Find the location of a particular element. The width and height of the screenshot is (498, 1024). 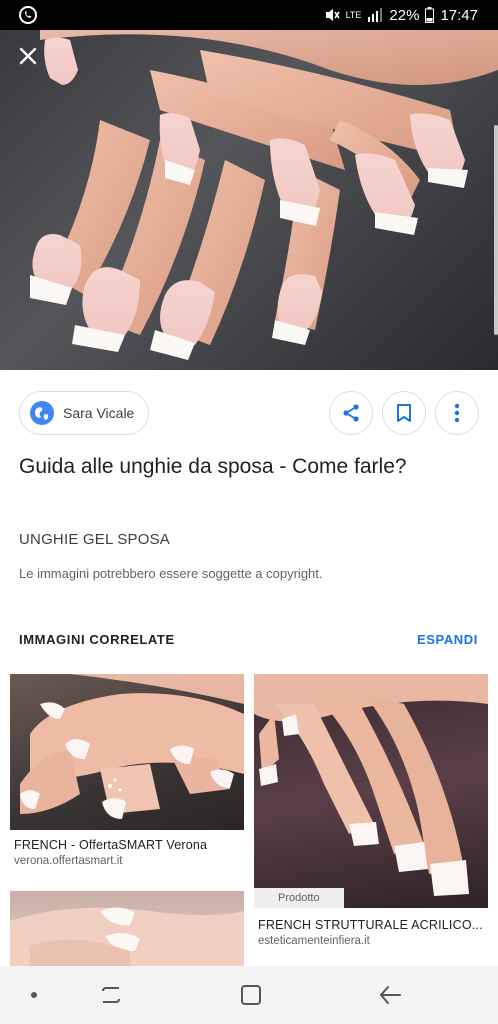

battery-percent: 22% is located at coordinates (404, 15).